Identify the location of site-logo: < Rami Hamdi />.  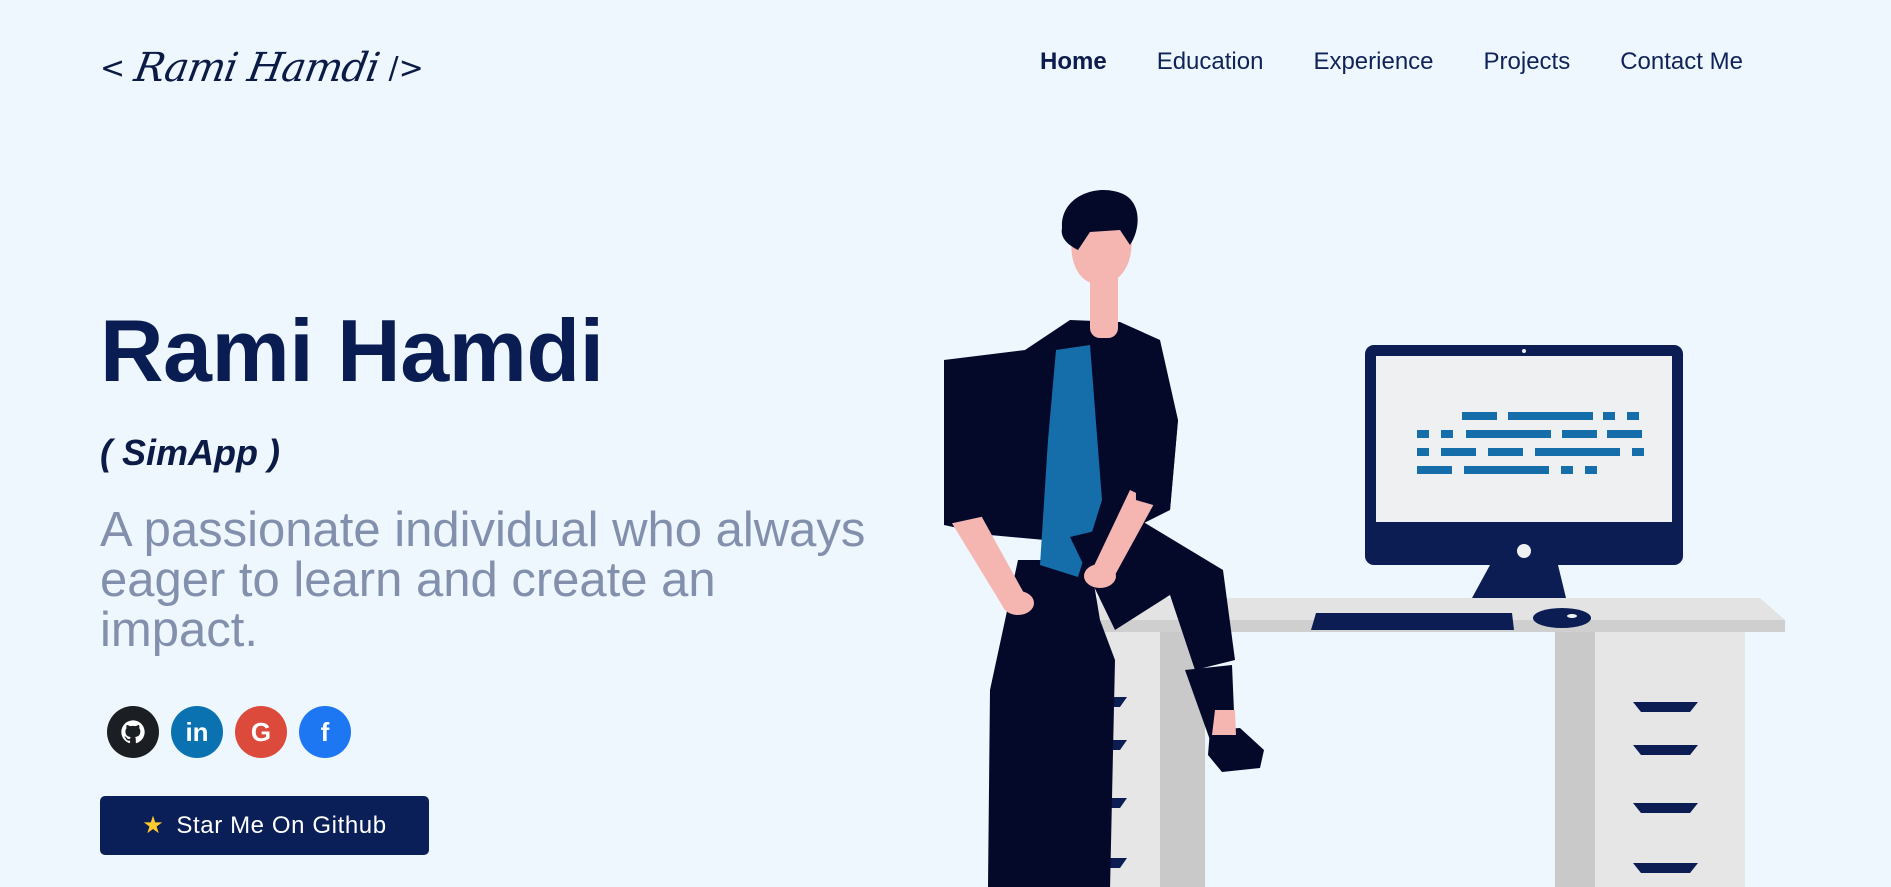
(262, 68).